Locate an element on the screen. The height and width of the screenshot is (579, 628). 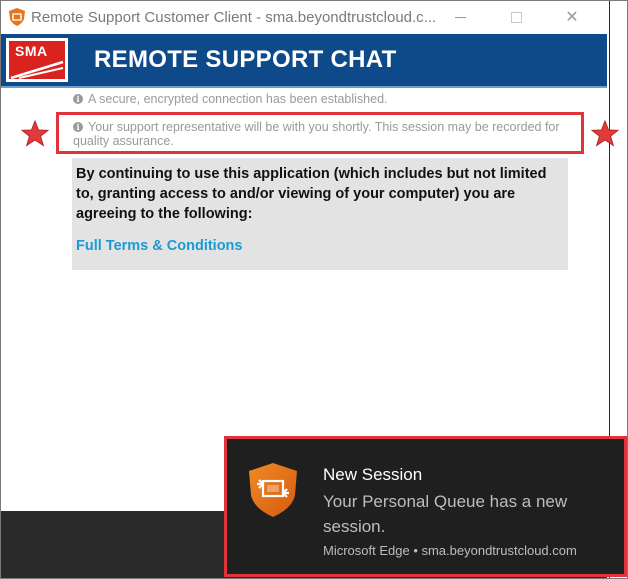
chat-header-banner: SMA REMOTE SUPPORT CHAT is located at coordinates (304, 60).